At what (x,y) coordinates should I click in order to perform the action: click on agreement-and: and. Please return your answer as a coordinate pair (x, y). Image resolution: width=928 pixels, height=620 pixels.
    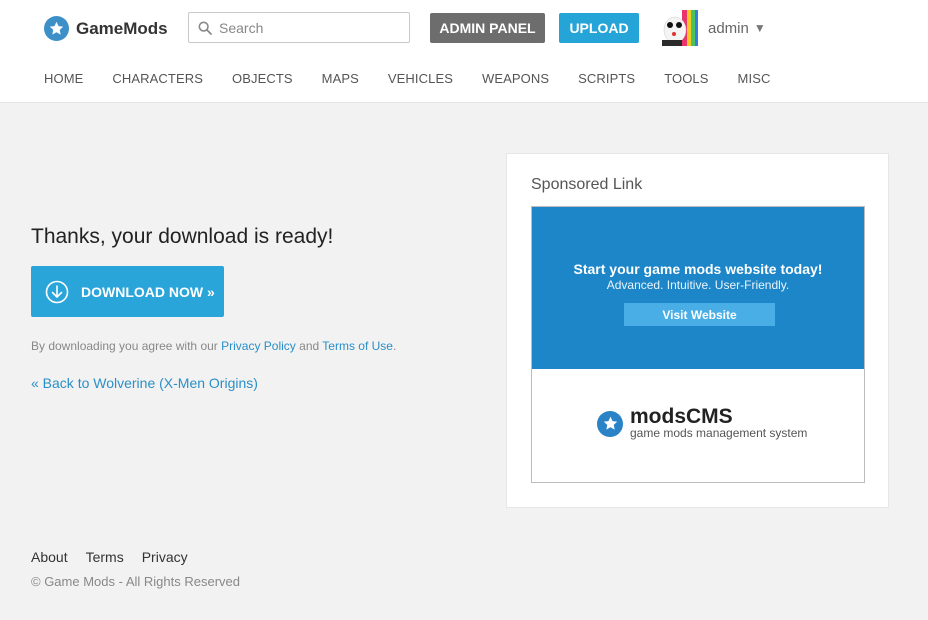
    Looking at the image, I should click on (309, 346).